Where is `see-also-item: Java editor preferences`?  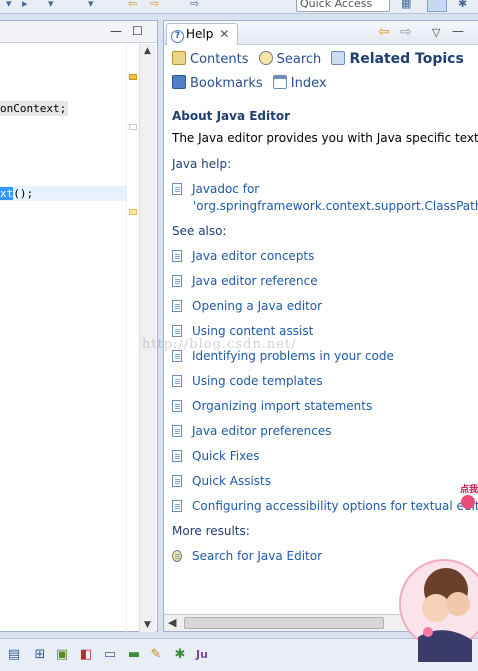 see-also-item: Java editor preferences is located at coordinates (251, 431).